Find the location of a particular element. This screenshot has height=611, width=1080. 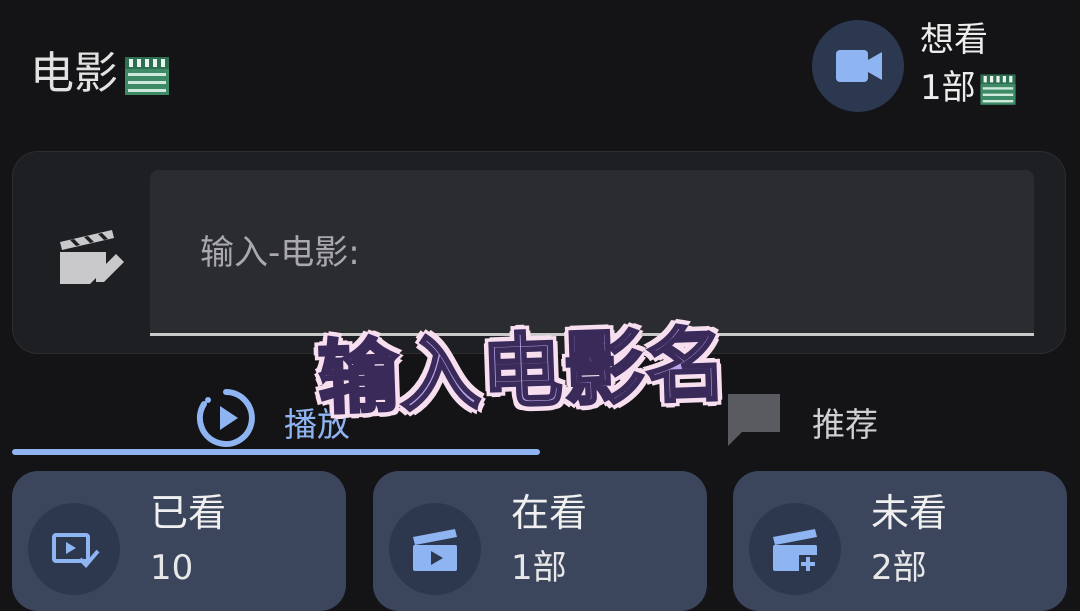

tab-recommend-label: 推荐 is located at coordinates (845, 424).